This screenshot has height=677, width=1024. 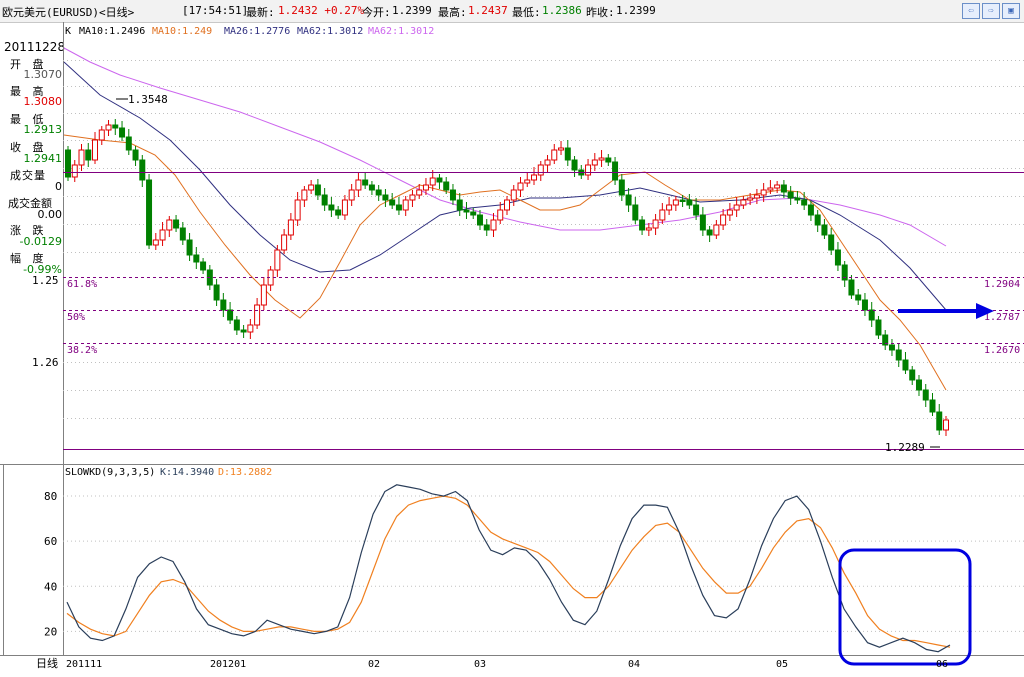 I want to click on fib-618-ratio: 61.8%, so click(x=82, y=284).